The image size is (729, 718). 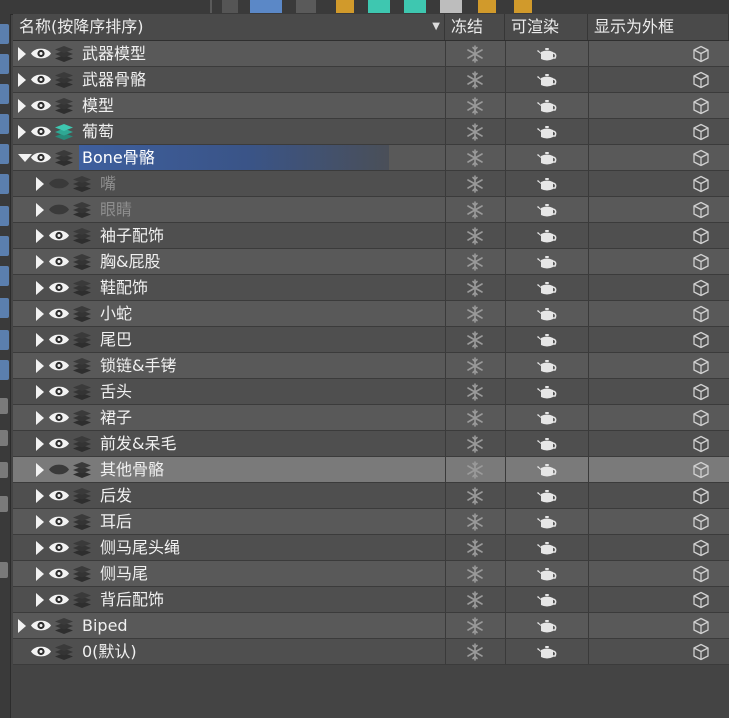 What do you see at coordinates (229, 183) in the screenshot?
I see `layer-name-cell: 嘴` at bounding box center [229, 183].